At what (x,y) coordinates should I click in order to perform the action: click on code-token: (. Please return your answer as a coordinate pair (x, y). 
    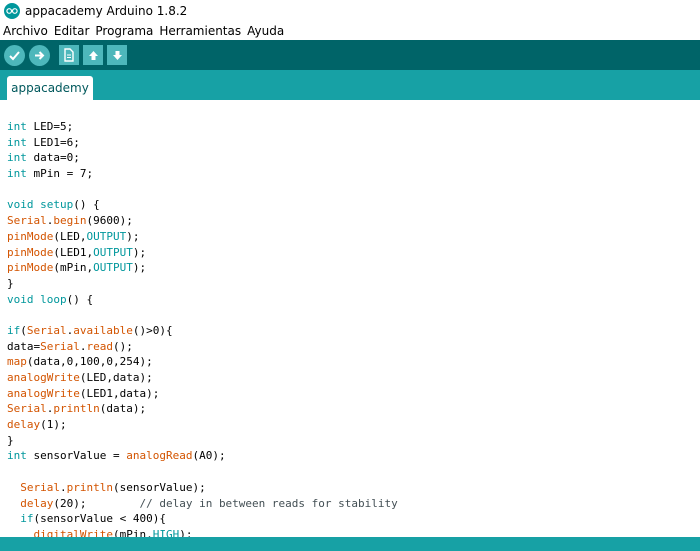
    Looking at the image, I should click on (23, 330).